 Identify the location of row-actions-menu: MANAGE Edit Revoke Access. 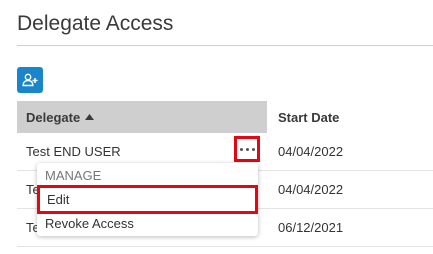
(147, 199).